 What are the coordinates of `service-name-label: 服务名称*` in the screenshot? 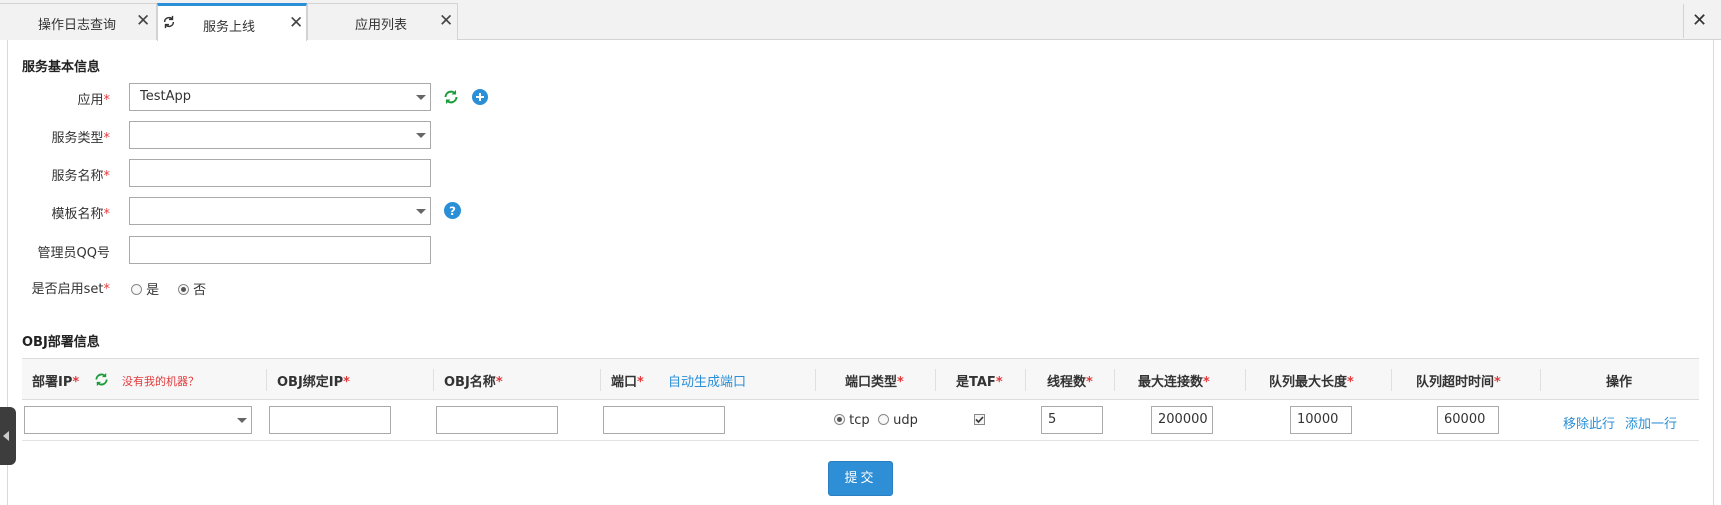 It's located at (55, 174).